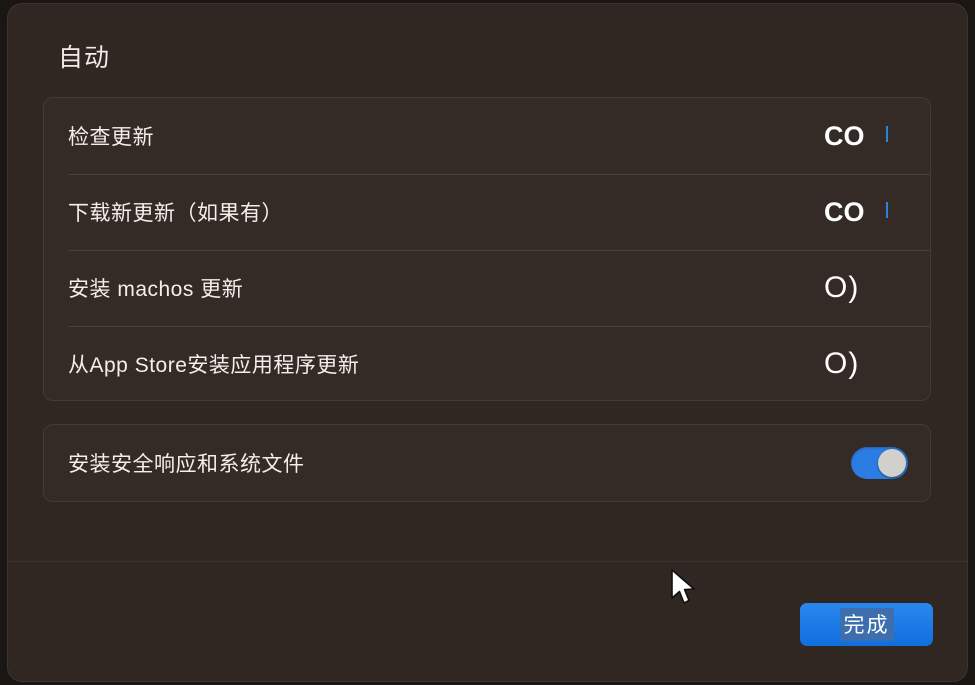  I want to click on toggle-glyph-check-updates: CO, so click(844, 136).